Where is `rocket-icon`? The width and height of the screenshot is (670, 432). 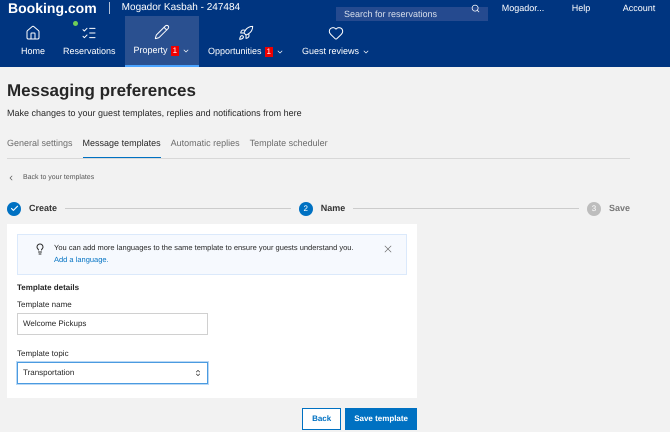
rocket-icon is located at coordinates (246, 32).